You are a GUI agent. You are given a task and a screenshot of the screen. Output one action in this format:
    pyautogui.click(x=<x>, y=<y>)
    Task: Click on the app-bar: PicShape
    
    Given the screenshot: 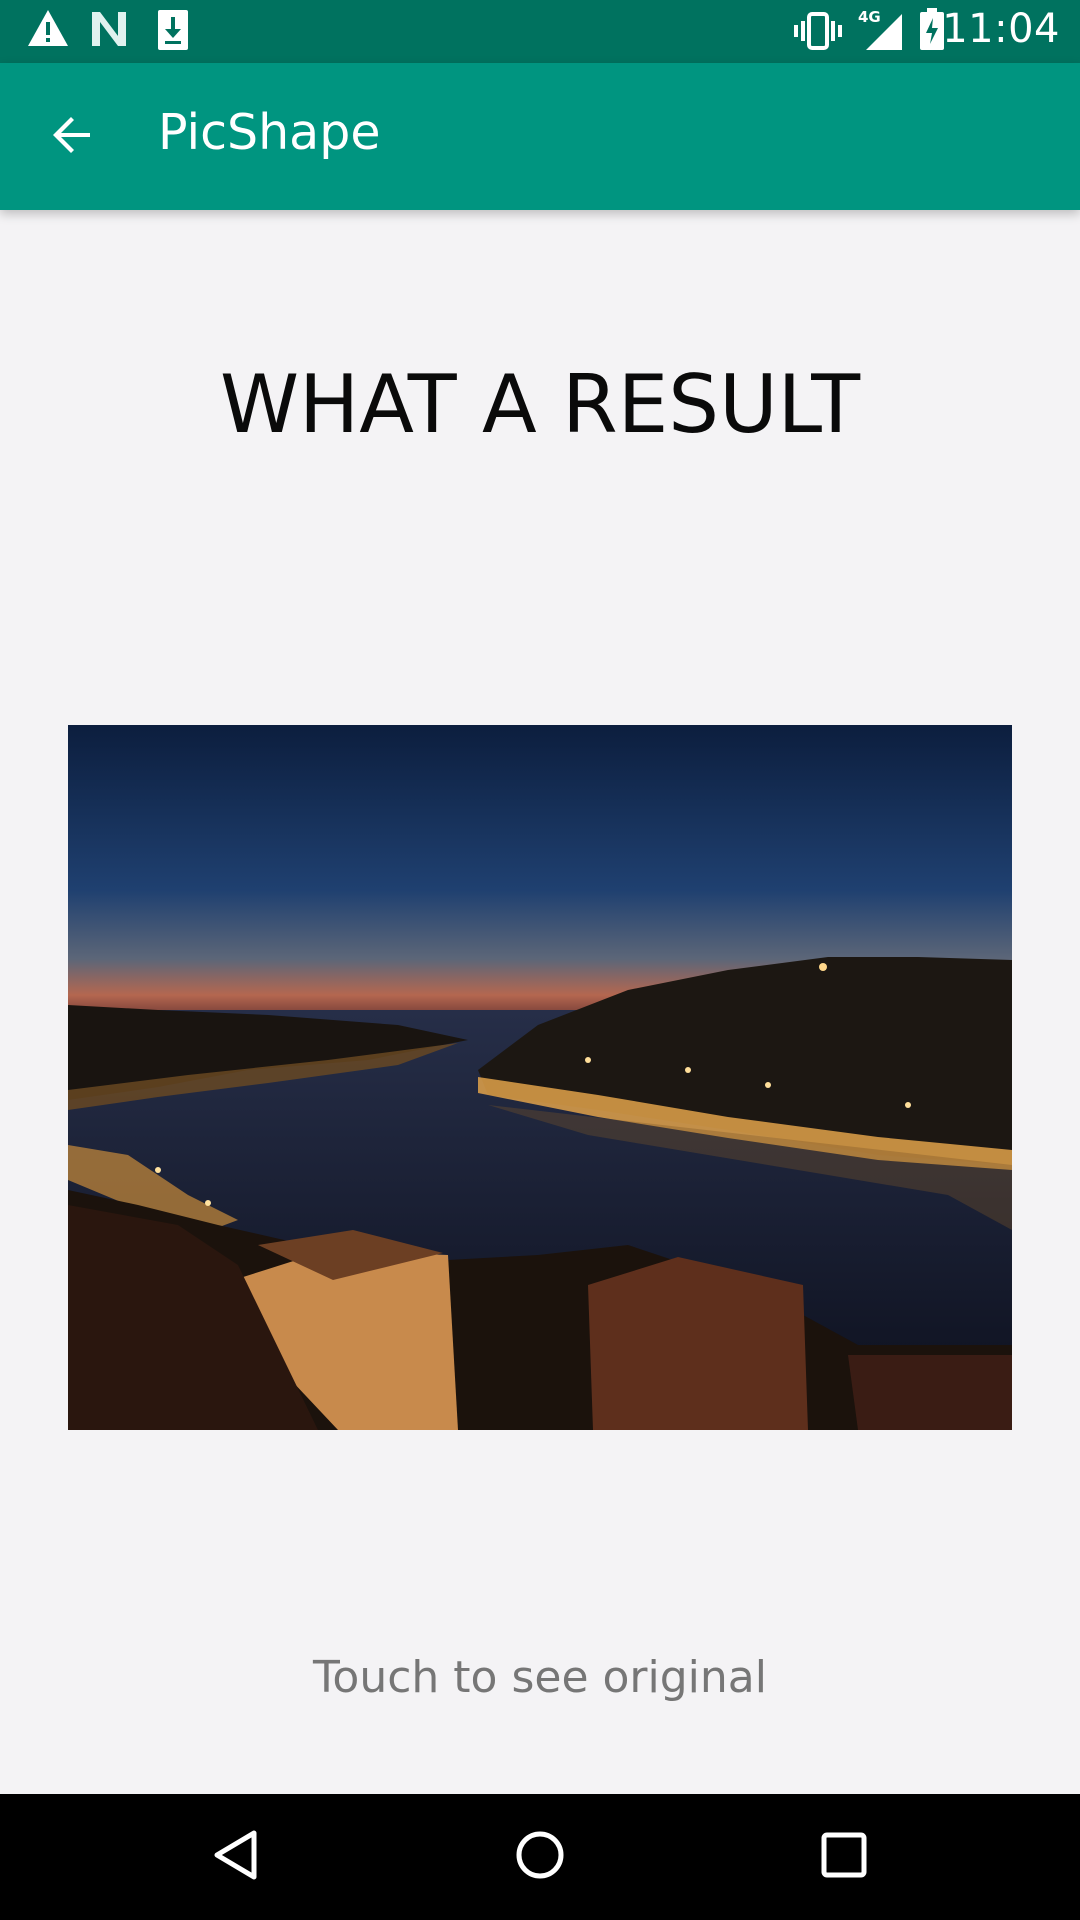 What is the action you would take?
    pyautogui.click(x=540, y=136)
    